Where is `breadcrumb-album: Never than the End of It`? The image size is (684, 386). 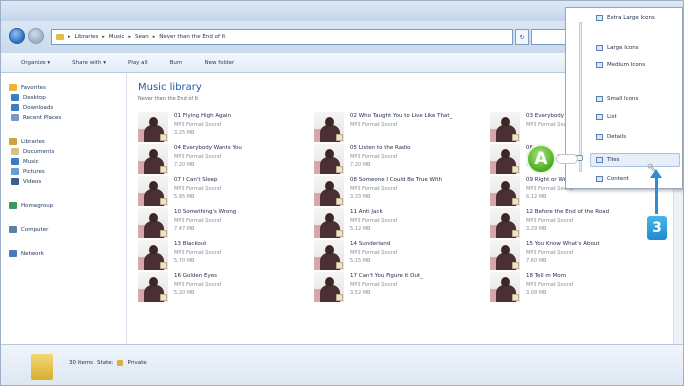 breadcrumb-album: Never than the End of It is located at coordinates (192, 37).